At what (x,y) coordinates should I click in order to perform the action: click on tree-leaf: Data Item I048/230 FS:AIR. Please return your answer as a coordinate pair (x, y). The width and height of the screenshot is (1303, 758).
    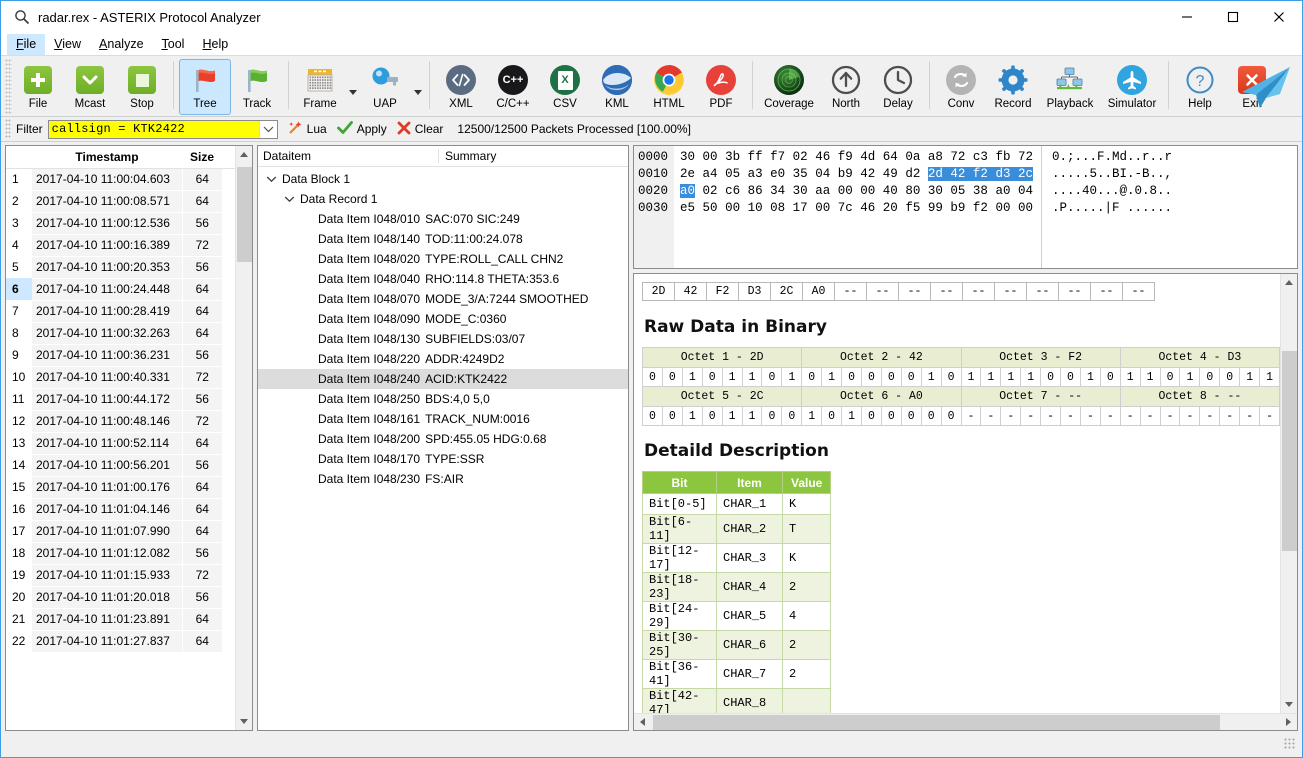
    Looking at the image, I should click on (443, 479).